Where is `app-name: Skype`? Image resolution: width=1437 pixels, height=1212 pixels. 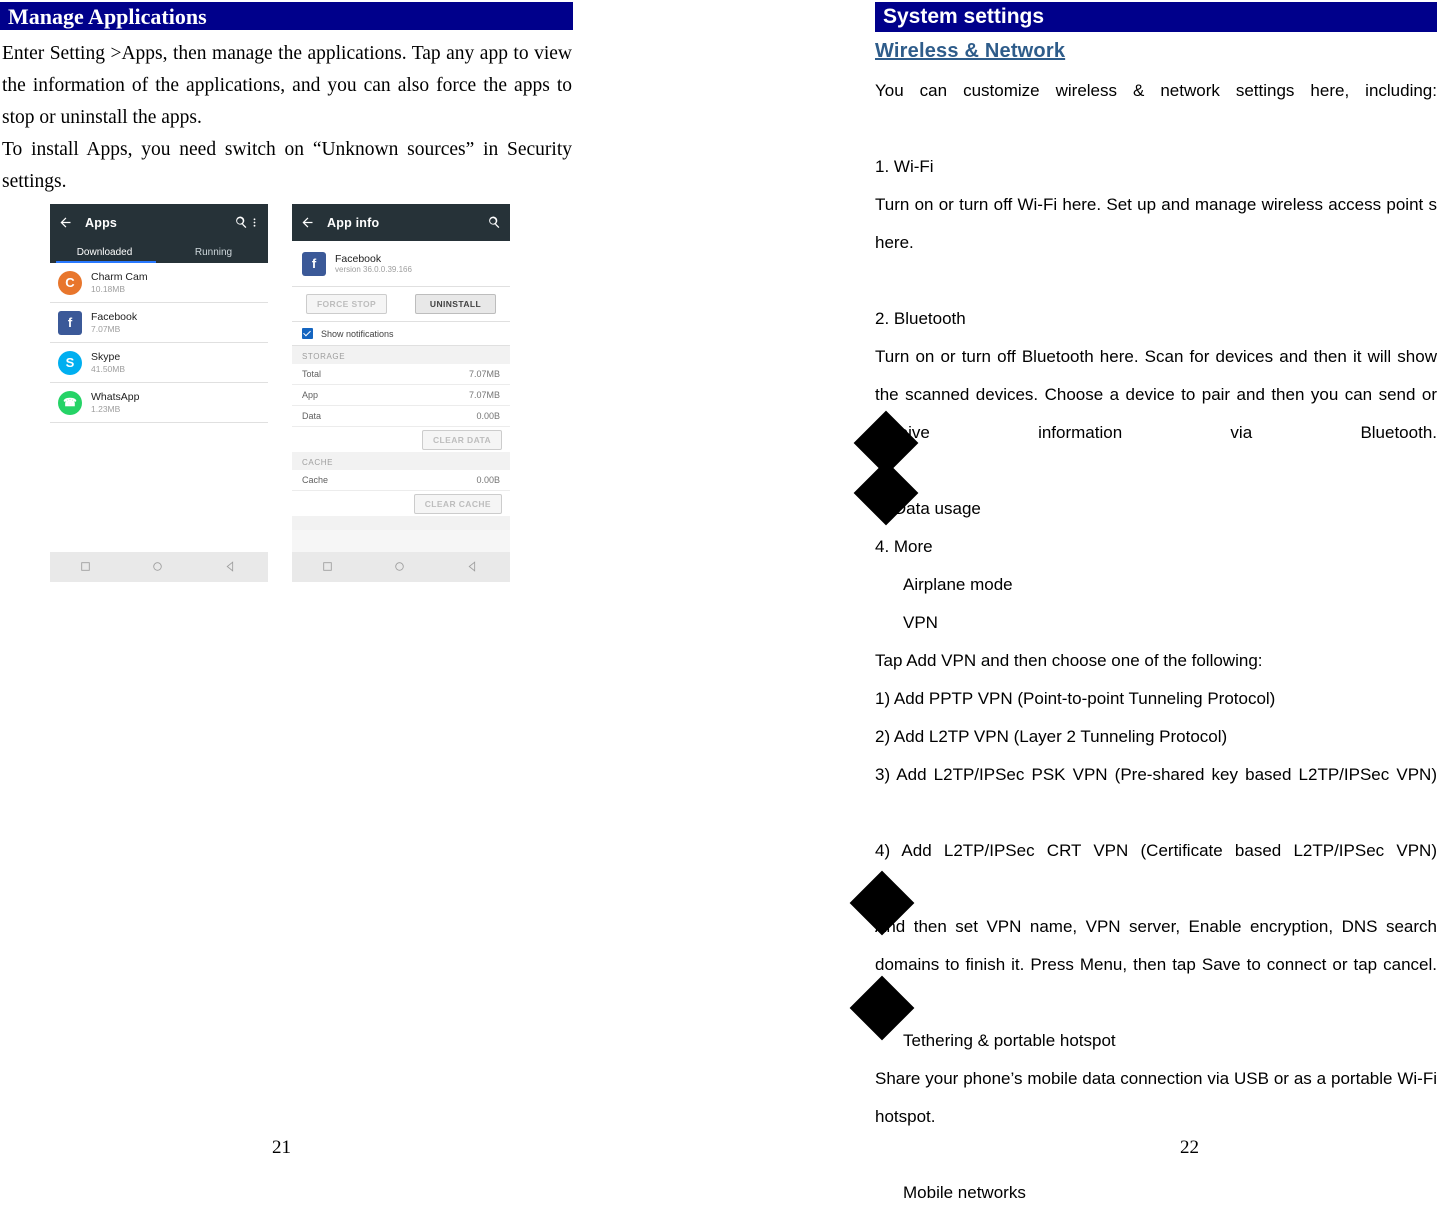
app-name: Skype is located at coordinates (106, 356).